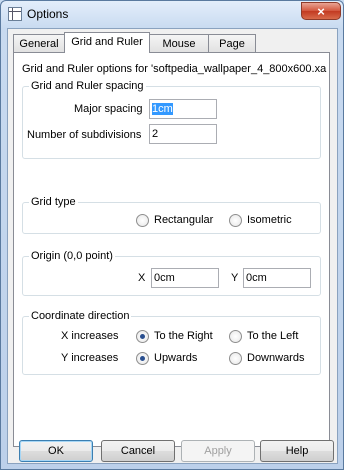 Image resolution: width=344 pixels, height=470 pixels. Describe the element at coordinates (107, 42) in the screenshot. I see `tab-grid-and-ruler: Grid and Ruler` at that location.